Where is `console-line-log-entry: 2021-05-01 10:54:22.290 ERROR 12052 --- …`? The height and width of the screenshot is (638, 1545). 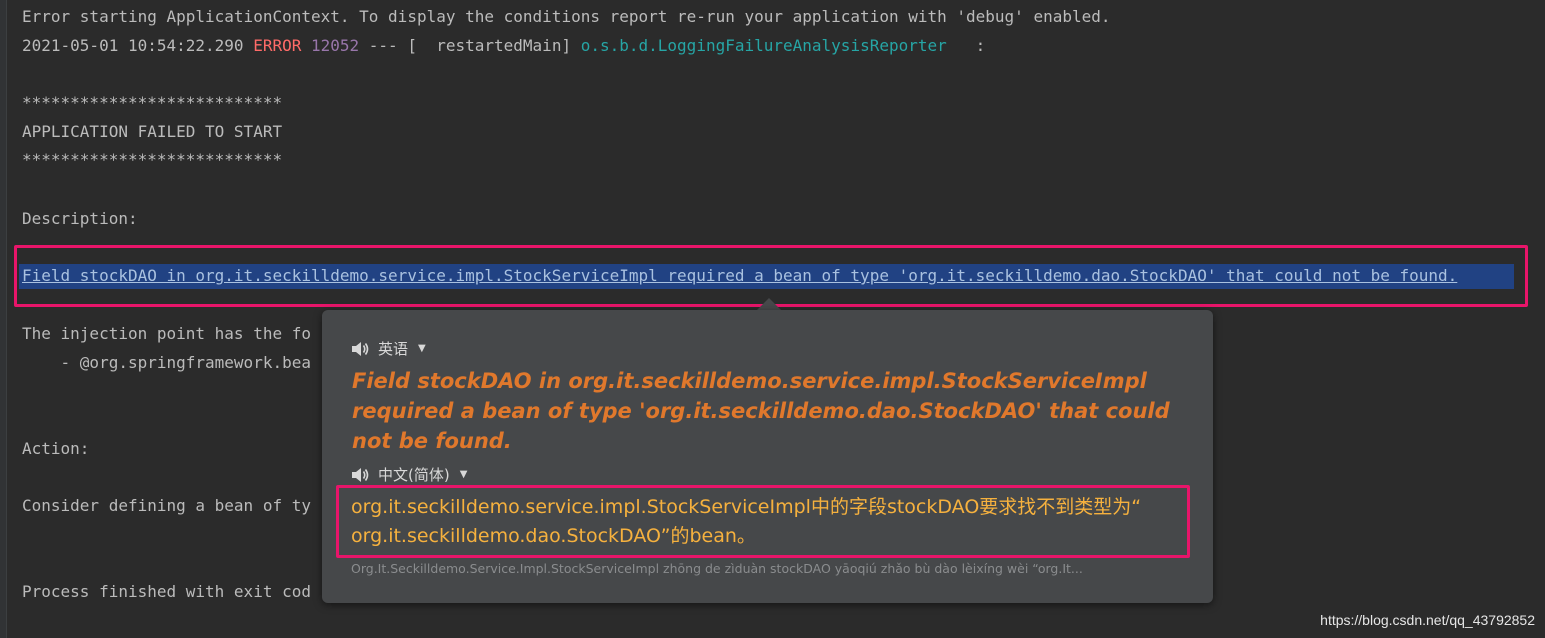 console-line-log-entry: 2021-05-01 10:54:22.290 ERROR 12052 --- … is located at coordinates (503, 46).